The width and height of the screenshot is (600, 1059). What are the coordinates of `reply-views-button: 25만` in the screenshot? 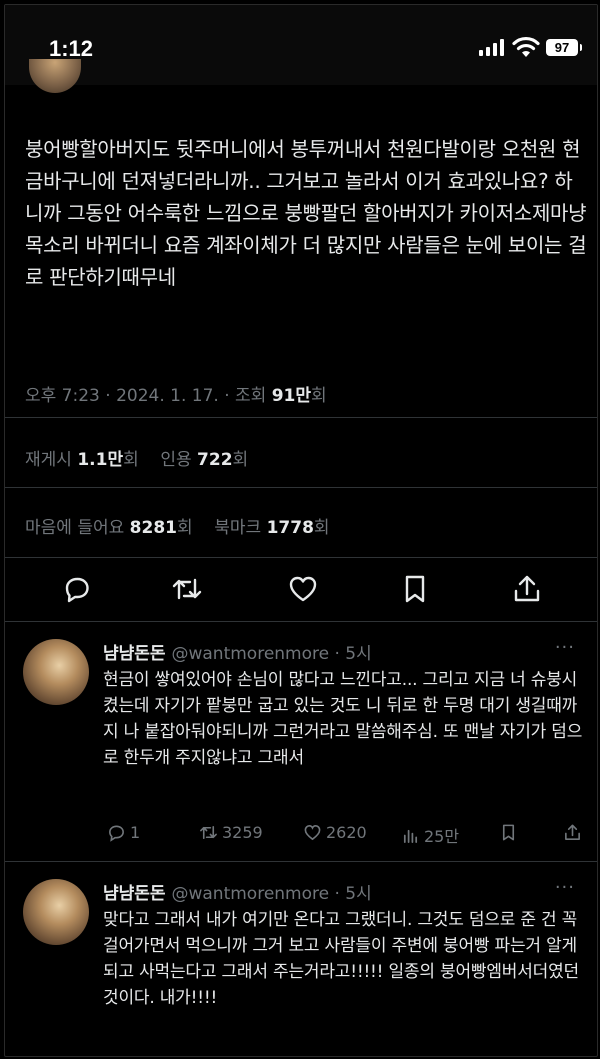 It's located at (430, 835).